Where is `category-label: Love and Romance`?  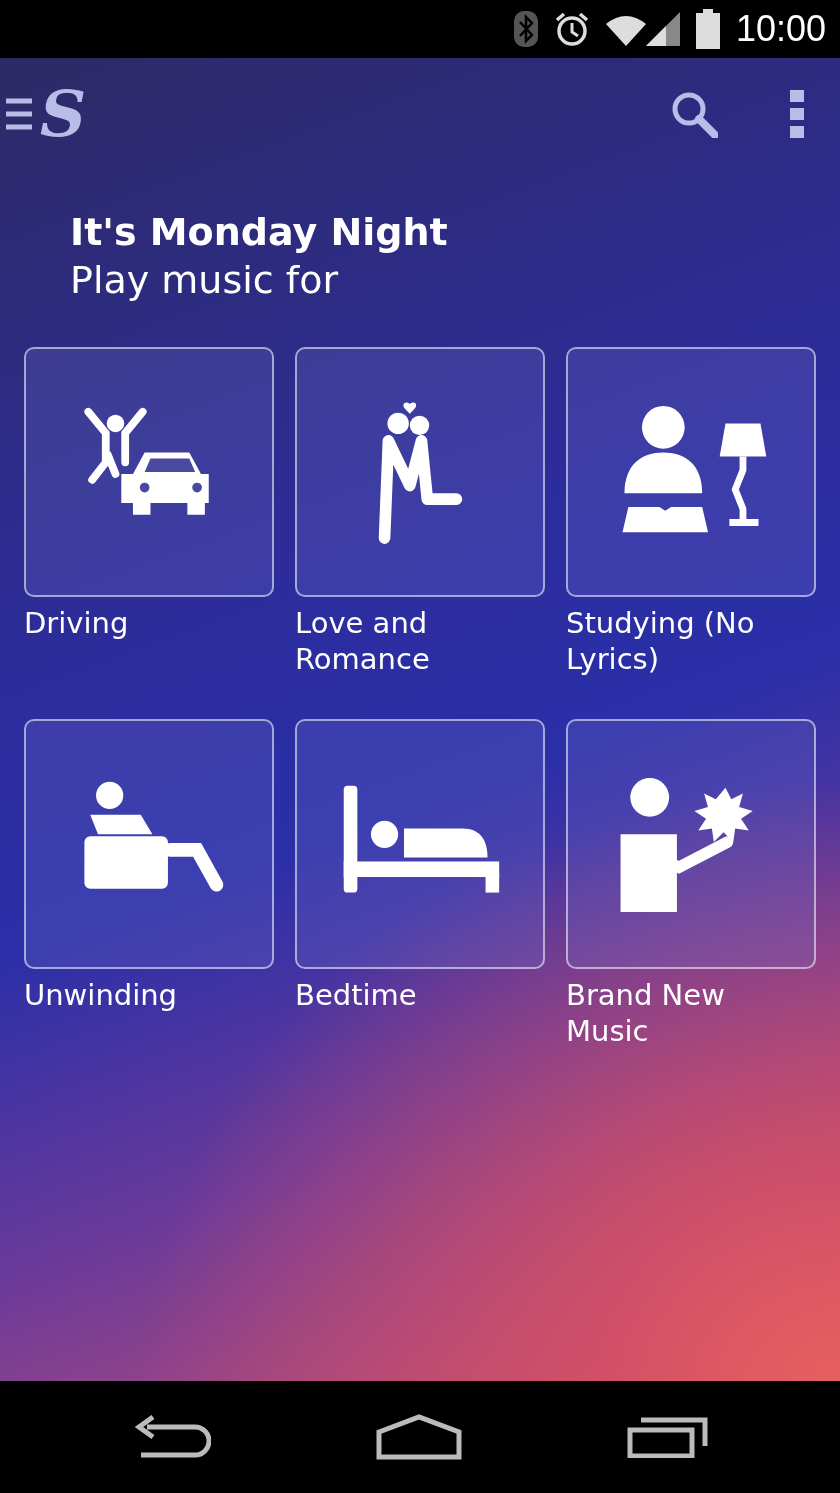
category-label: Love and Romance is located at coordinates (363, 641).